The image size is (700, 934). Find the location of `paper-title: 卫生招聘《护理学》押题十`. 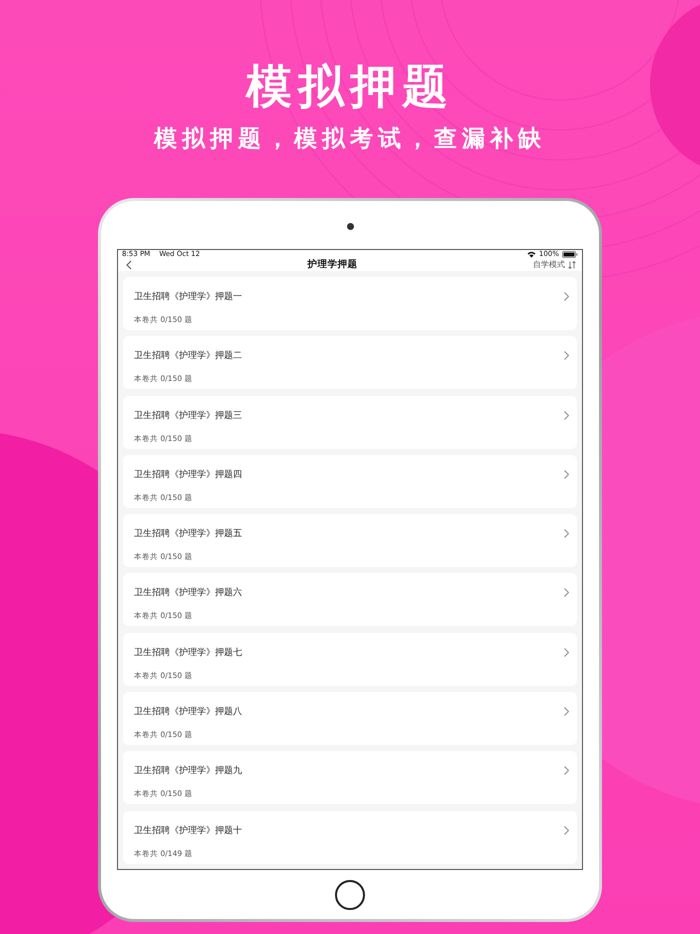

paper-title: 卫生招聘《护理学》押题十 is located at coordinates (188, 830).